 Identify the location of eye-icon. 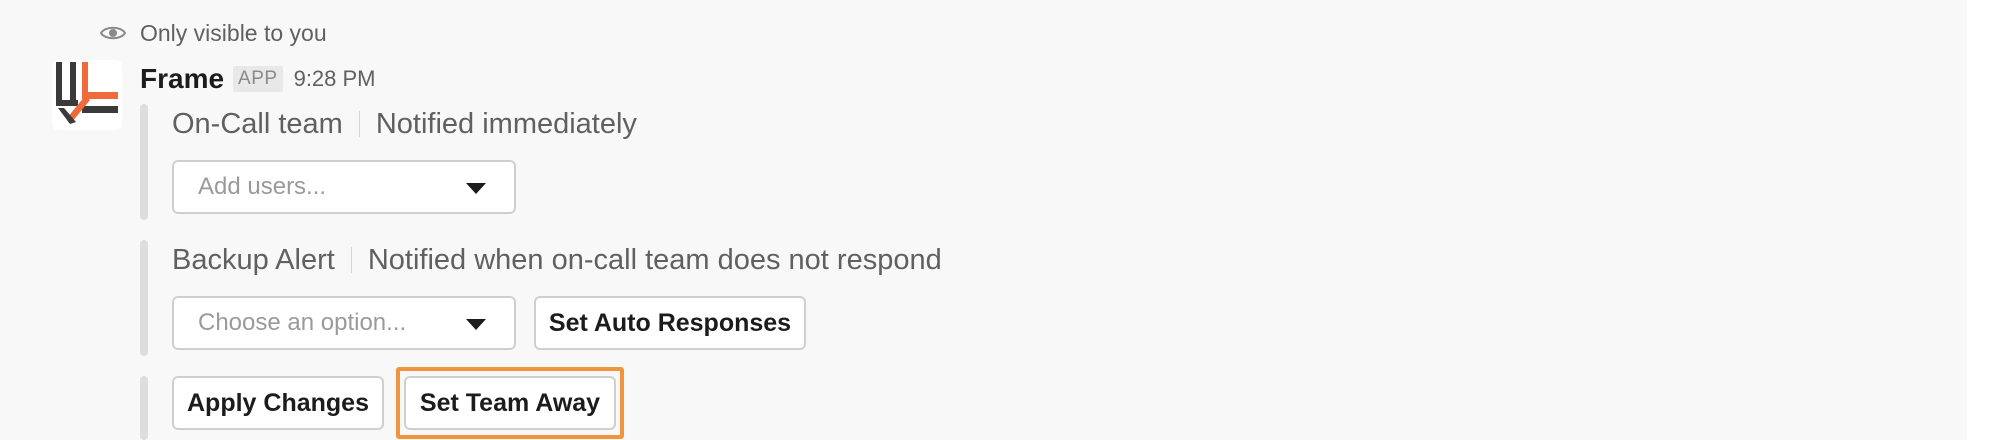
(113, 33).